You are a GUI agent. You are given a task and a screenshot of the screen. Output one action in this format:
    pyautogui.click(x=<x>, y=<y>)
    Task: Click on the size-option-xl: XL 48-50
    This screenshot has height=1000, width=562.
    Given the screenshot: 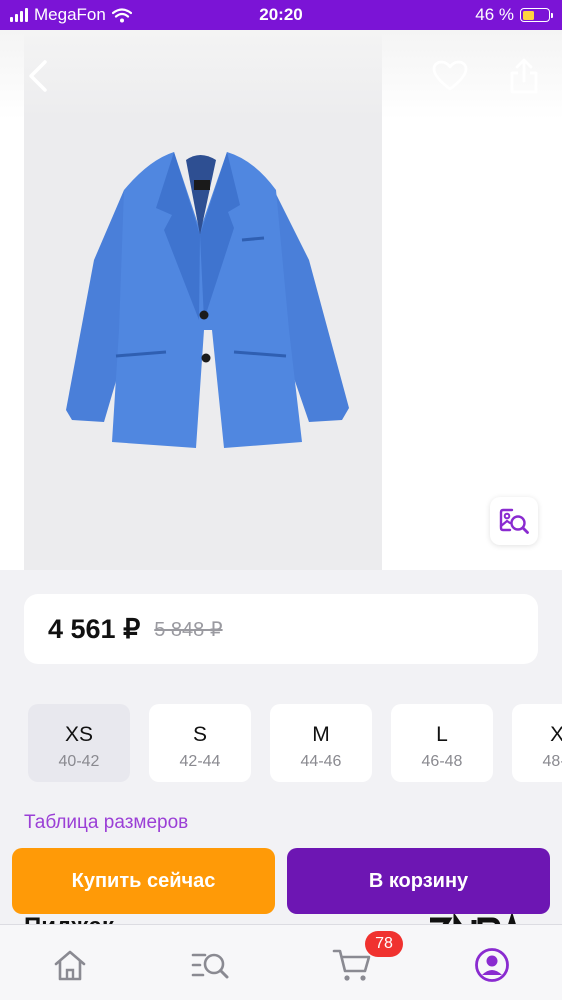 What is the action you would take?
    pyautogui.click(x=537, y=743)
    